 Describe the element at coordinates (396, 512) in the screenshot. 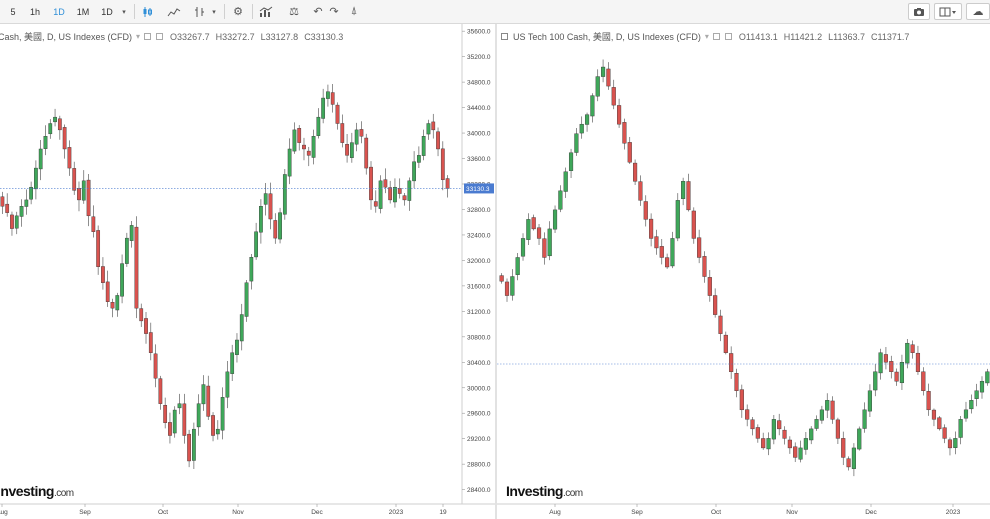

I see `x-tick-label: 2023` at that location.